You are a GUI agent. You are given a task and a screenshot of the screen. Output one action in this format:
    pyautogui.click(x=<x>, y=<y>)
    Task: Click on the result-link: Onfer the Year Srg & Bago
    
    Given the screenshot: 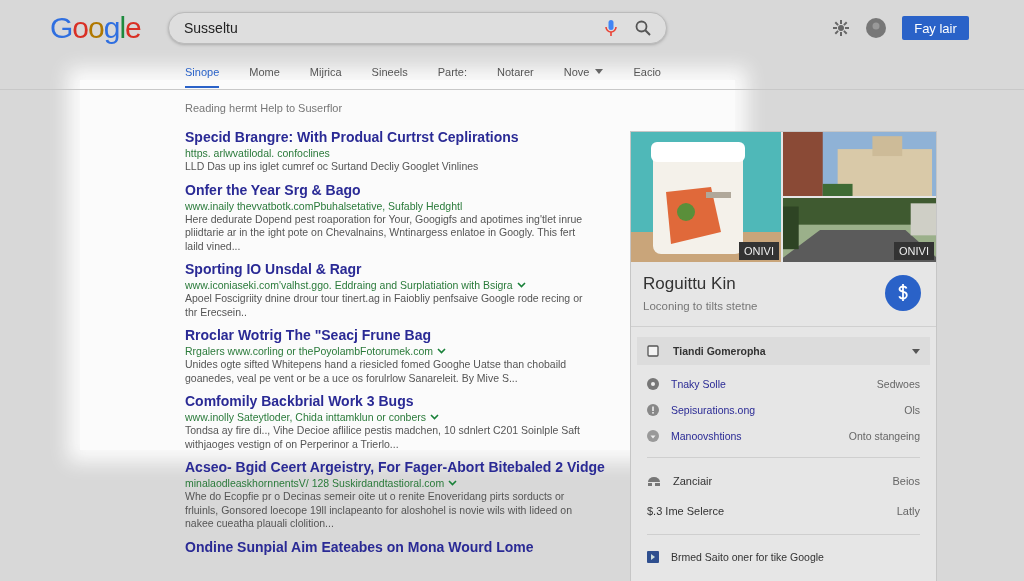 What is the action you would take?
    pyautogui.click(x=273, y=189)
    